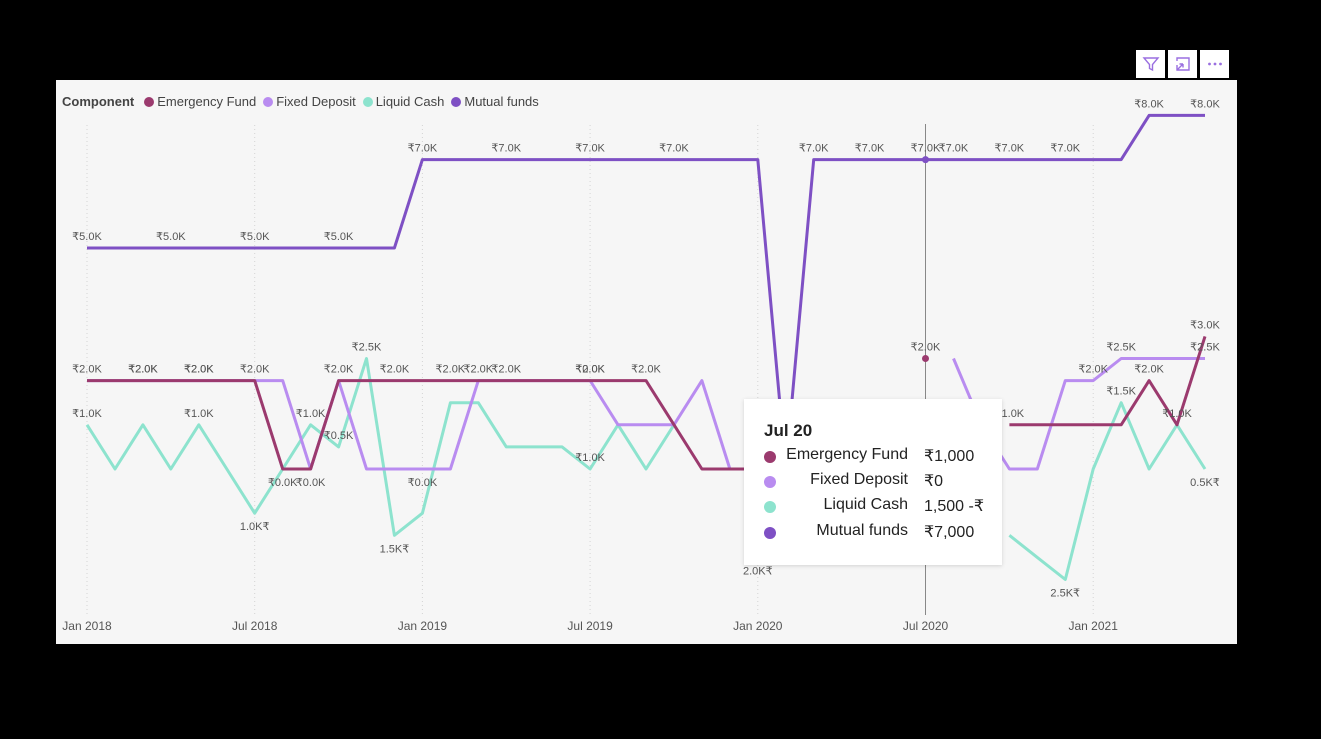 The width and height of the screenshot is (1321, 739). I want to click on data-label: ₹1.5K, so click(1121, 392).